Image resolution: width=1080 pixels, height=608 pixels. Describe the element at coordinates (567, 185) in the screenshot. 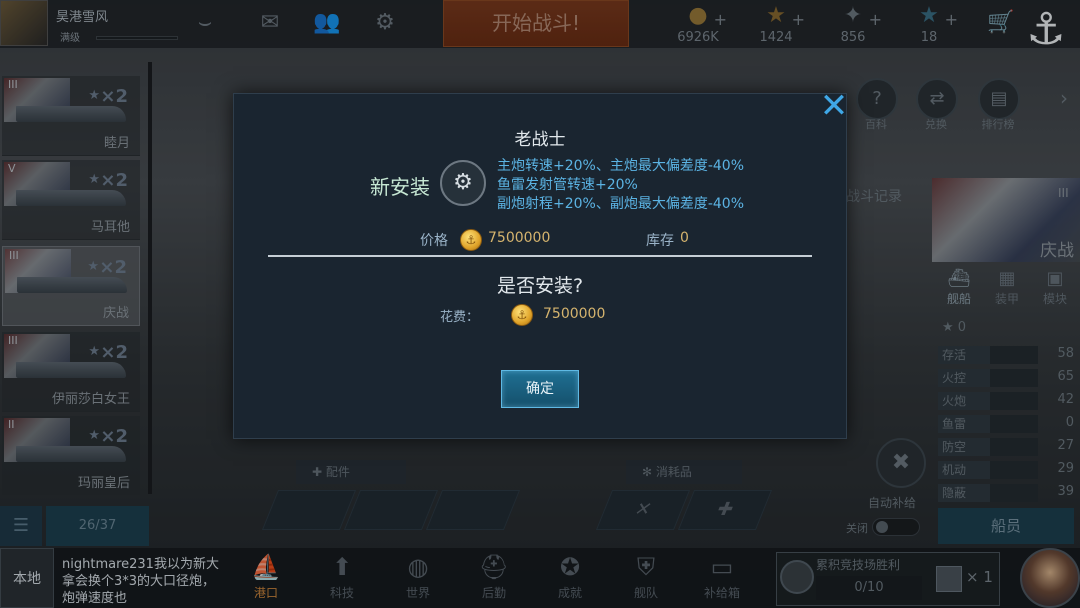

I see `effect-line: 鱼雷发射管转速+20%` at that location.